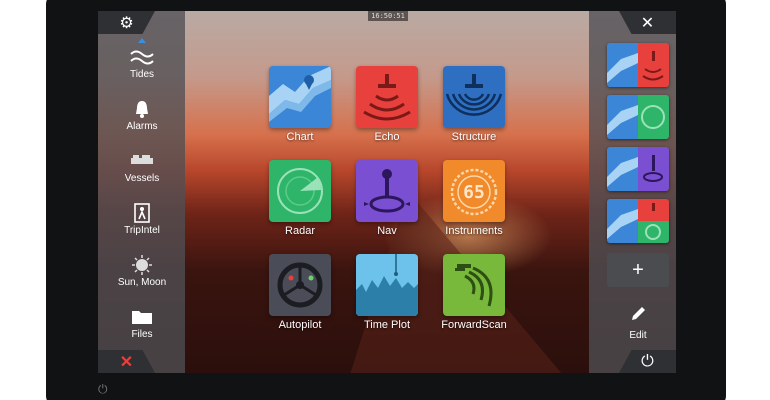 This screenshot has width=770, height=400. Describe the element at coordinates (142, 161) in the screenshot. I see `vessels-icon` at that location.